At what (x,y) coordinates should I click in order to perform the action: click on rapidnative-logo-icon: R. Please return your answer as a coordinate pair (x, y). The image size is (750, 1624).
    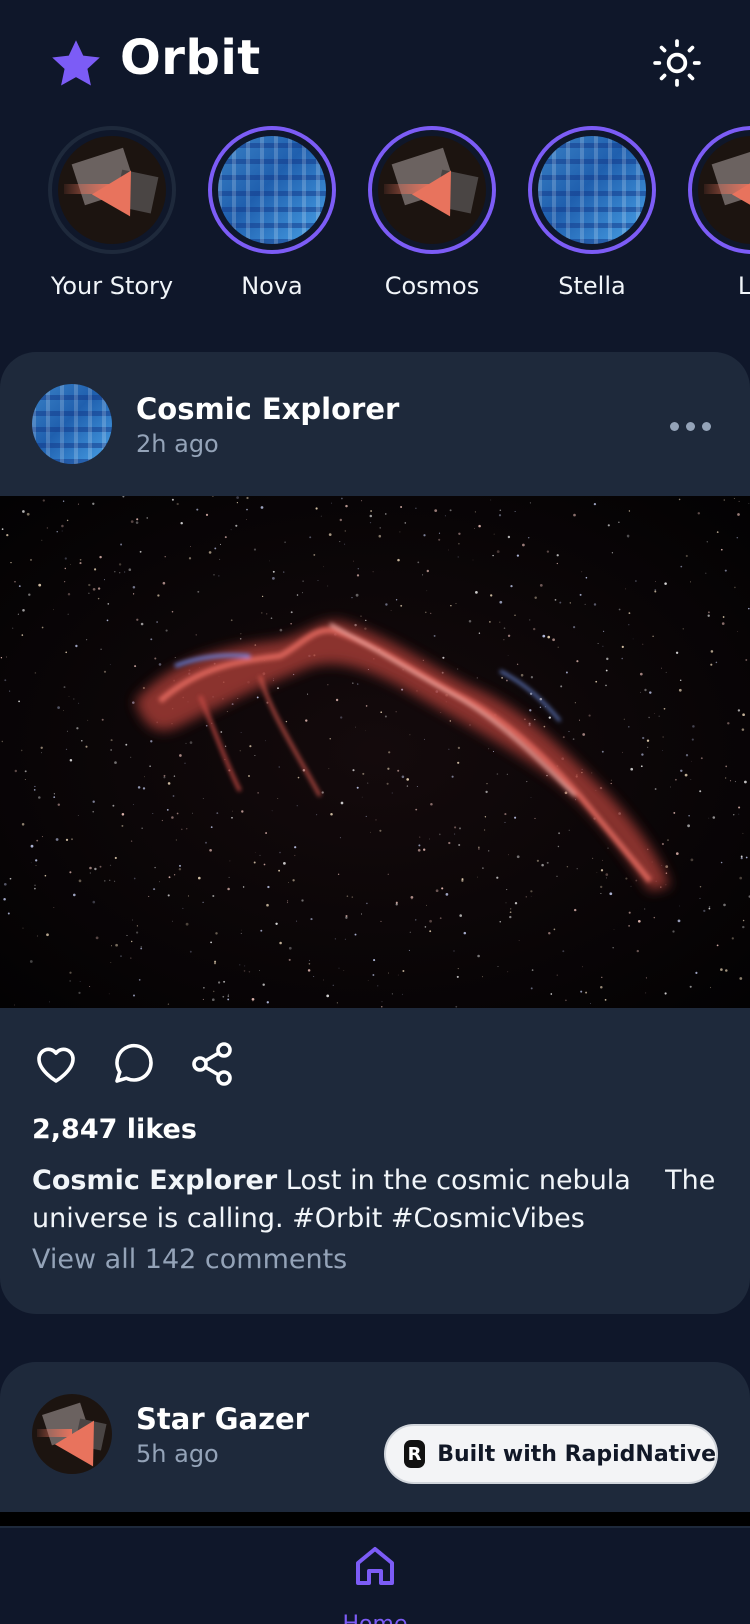
    Looking at the image, I should click on (415, 1454).